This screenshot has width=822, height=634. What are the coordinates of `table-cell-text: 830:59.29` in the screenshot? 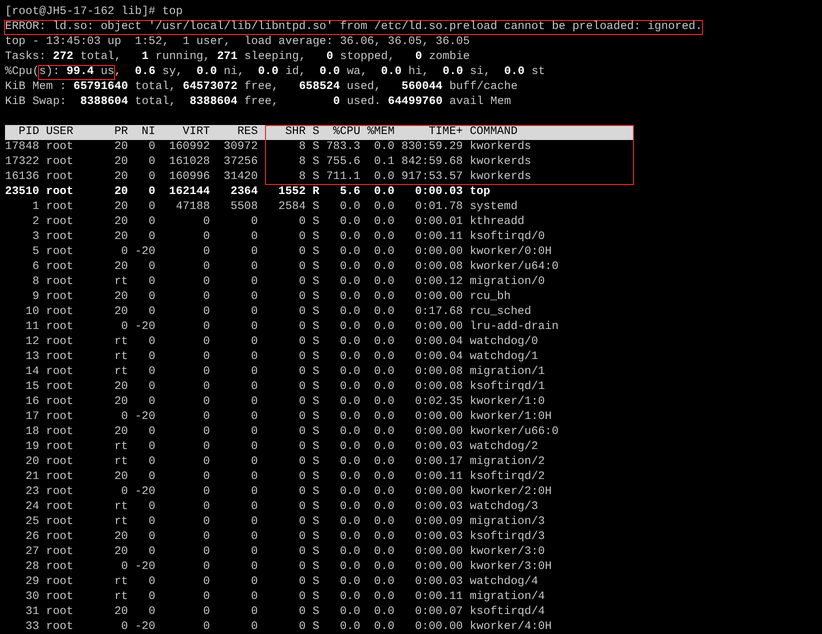 It's located at (432, 147).